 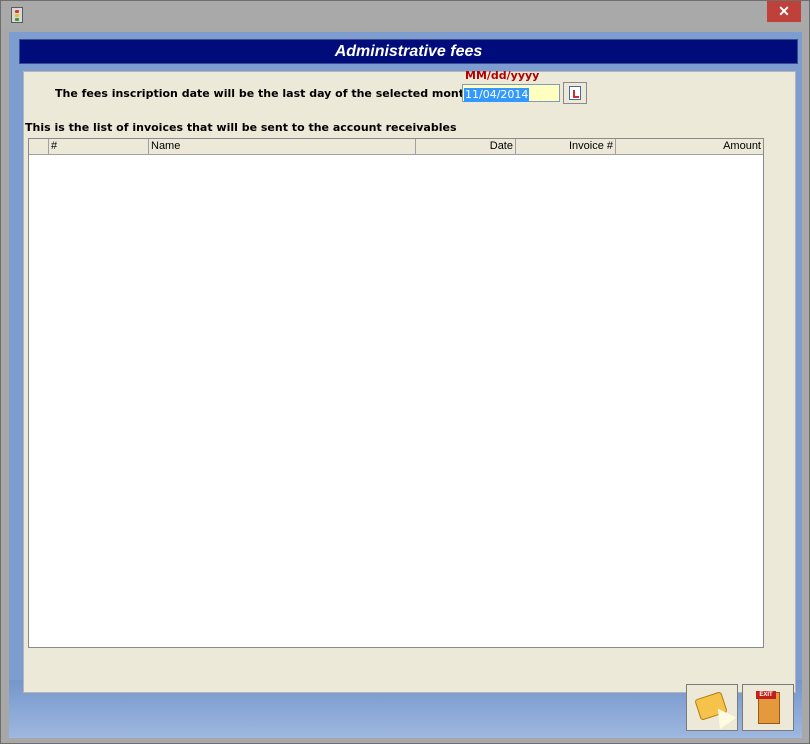 I want to click on date-format-hint: MM/dd/yyyy, so click(x=502, y=75).